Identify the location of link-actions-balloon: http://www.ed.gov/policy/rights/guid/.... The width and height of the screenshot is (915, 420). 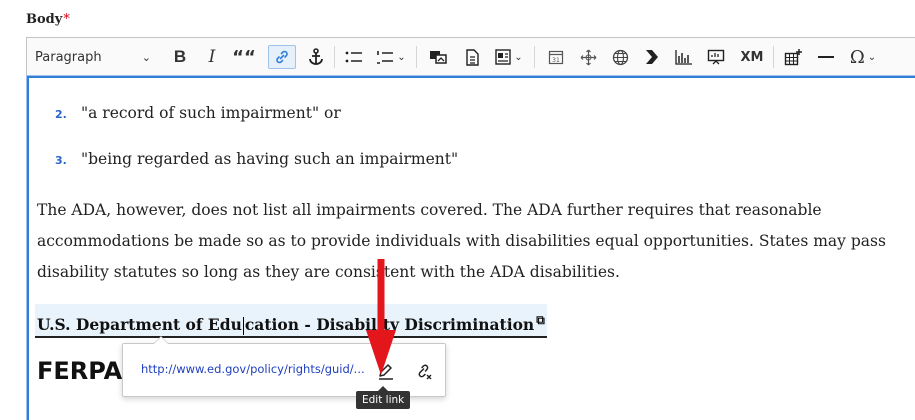
(284, 366).